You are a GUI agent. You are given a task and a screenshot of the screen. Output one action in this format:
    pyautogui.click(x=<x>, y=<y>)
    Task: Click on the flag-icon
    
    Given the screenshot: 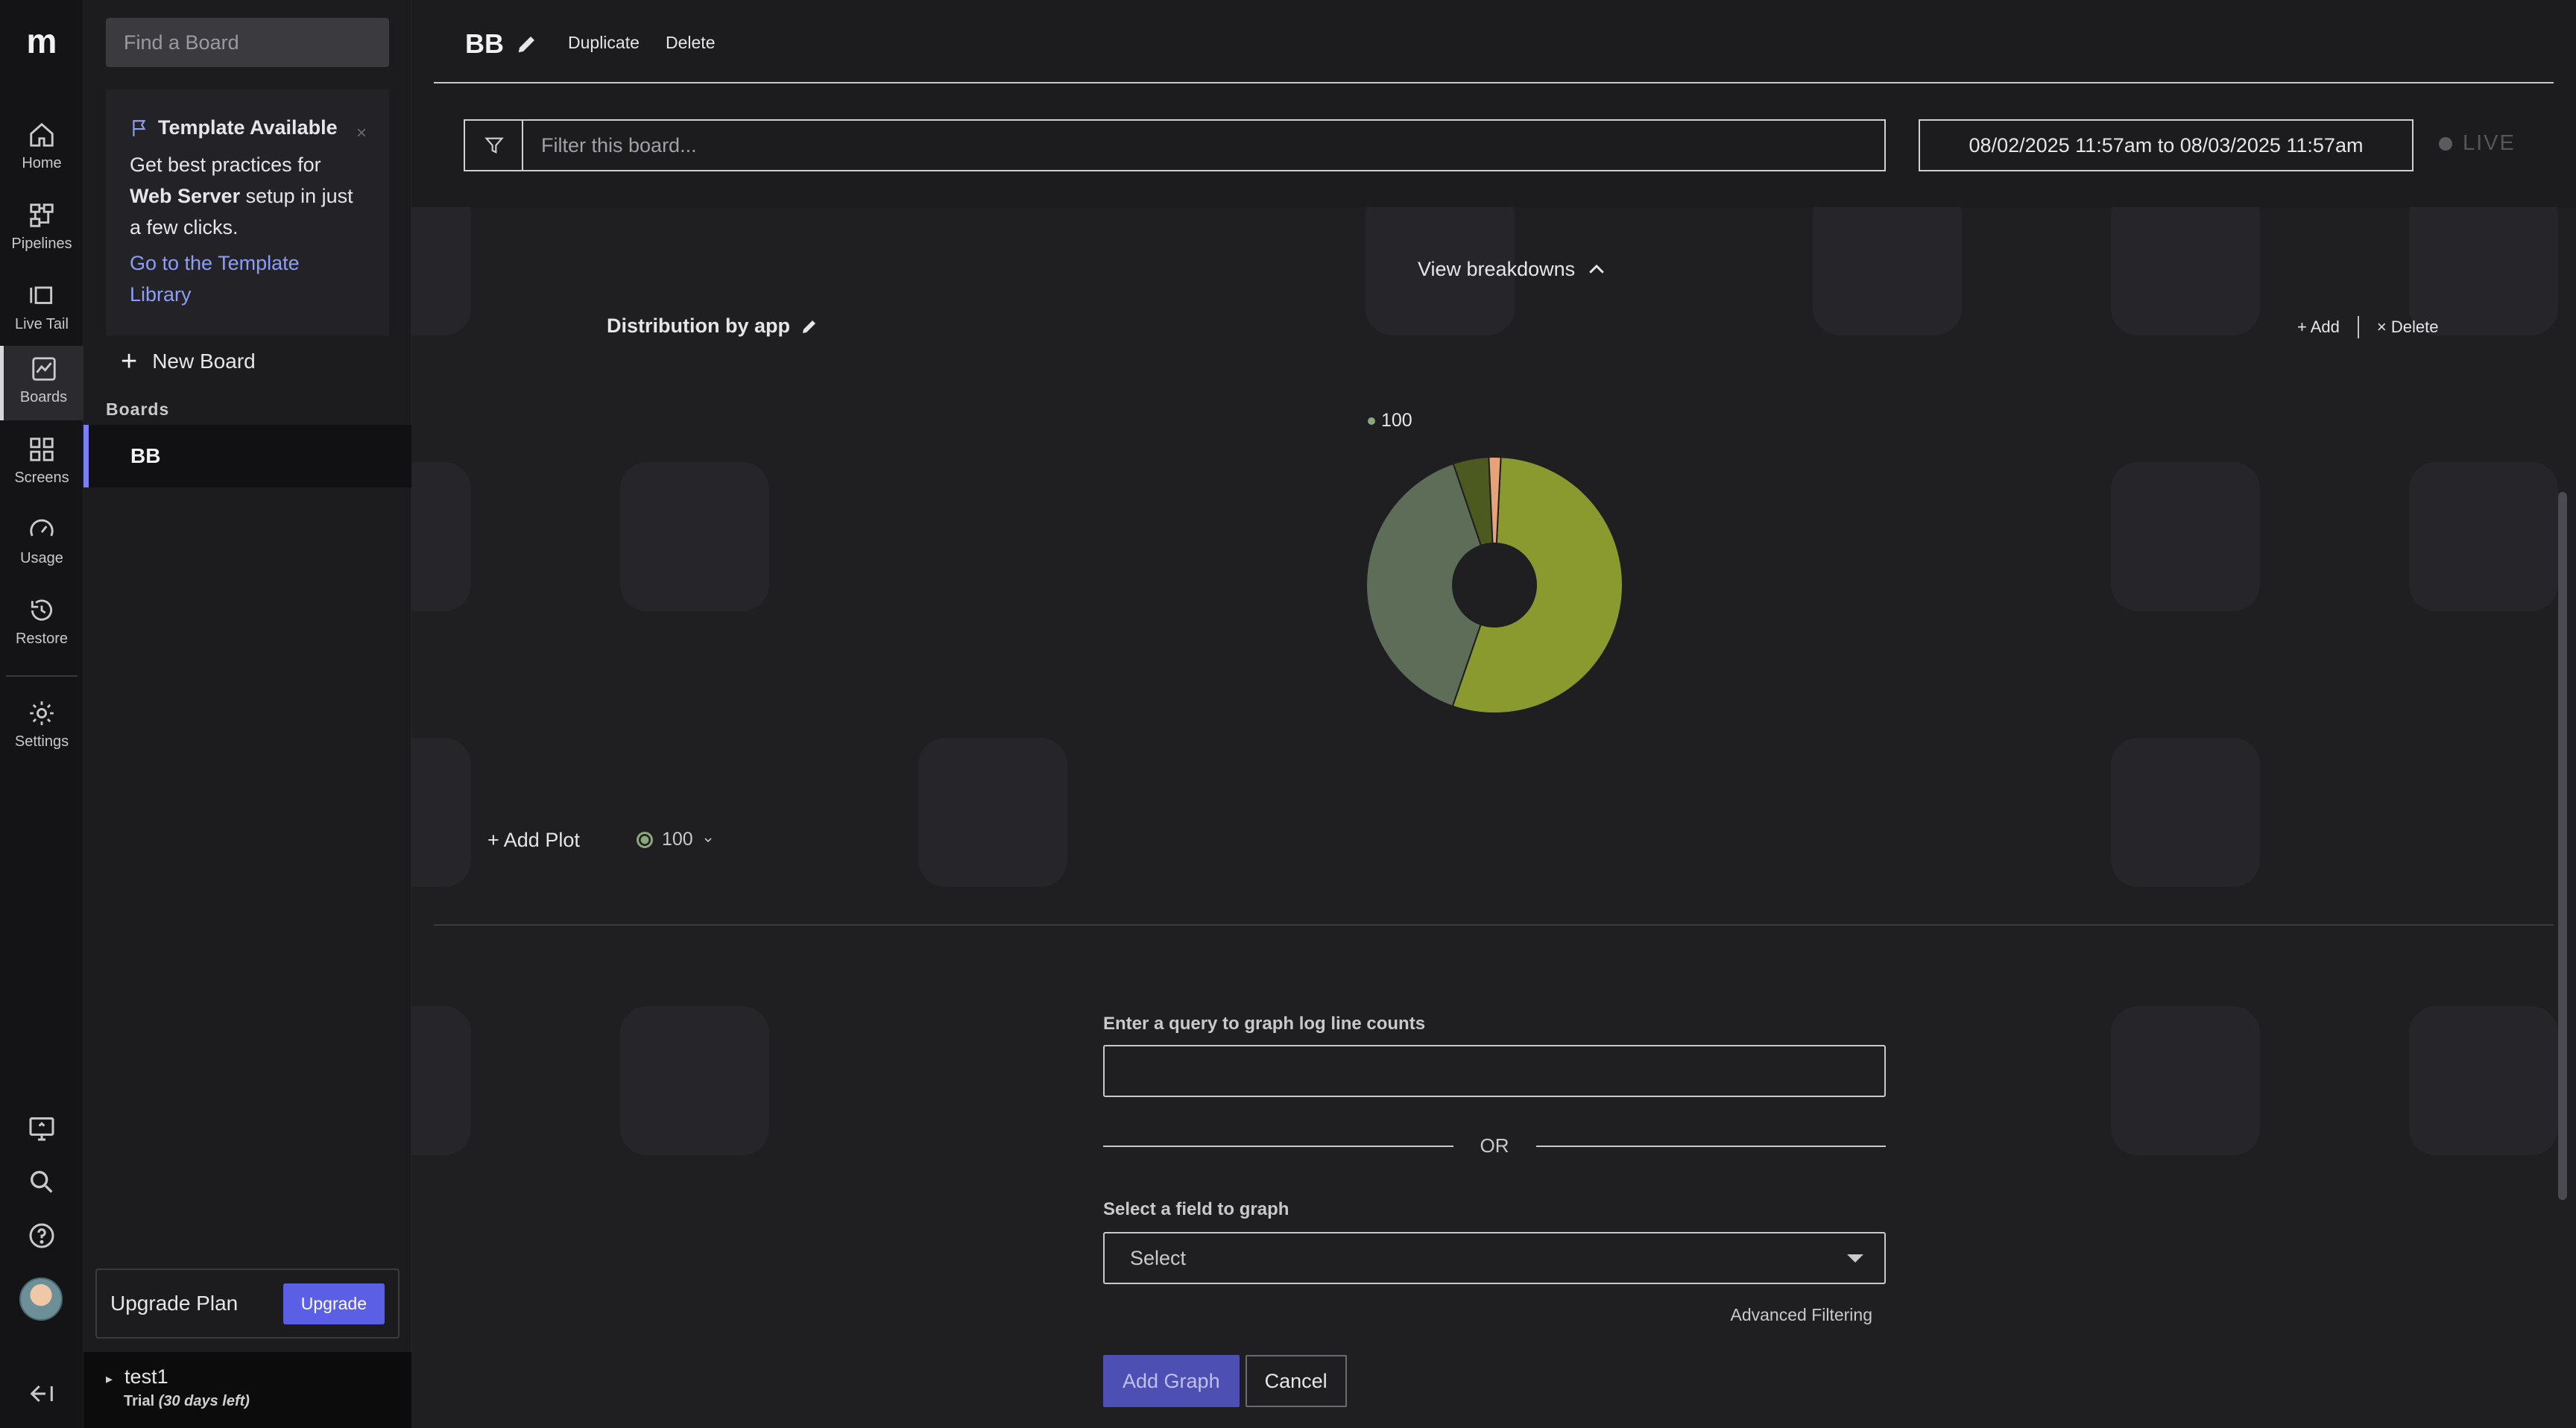 What is the action you would take?
    pyautogui.click(x=139, y=128)
    